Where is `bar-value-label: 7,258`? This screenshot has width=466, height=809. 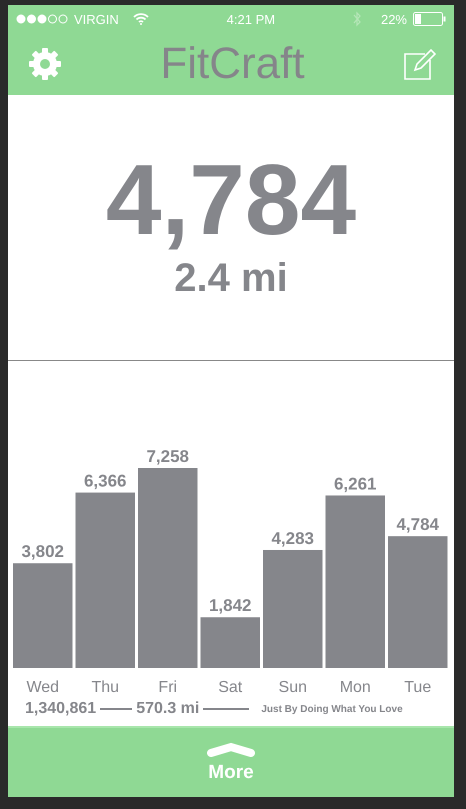
bar-value-label: 7,258 is located at coordinates (168, 456).